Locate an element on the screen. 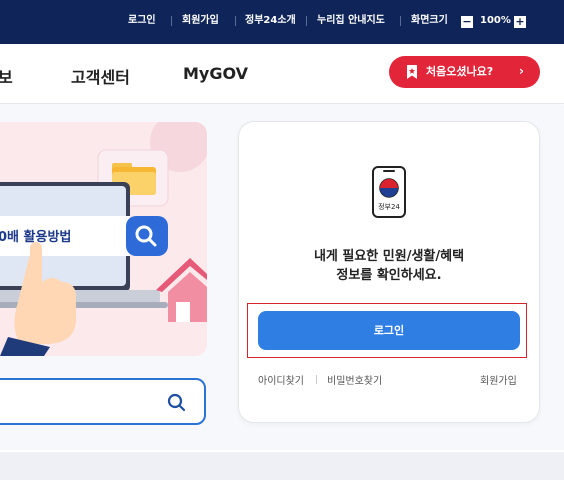  bookmark-icon is located at coordinates (412, 72).